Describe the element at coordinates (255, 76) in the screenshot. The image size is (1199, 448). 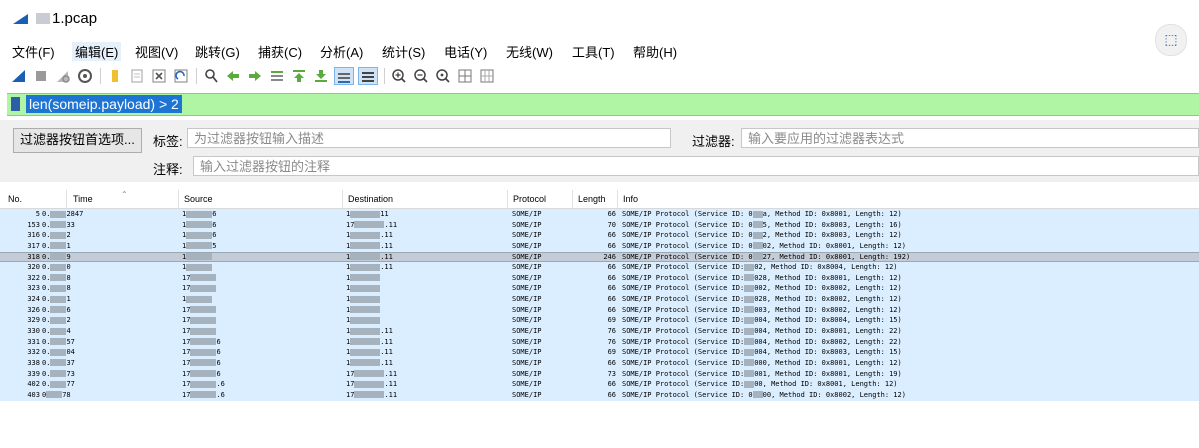
I see `forward-arrow-icon` at that location.